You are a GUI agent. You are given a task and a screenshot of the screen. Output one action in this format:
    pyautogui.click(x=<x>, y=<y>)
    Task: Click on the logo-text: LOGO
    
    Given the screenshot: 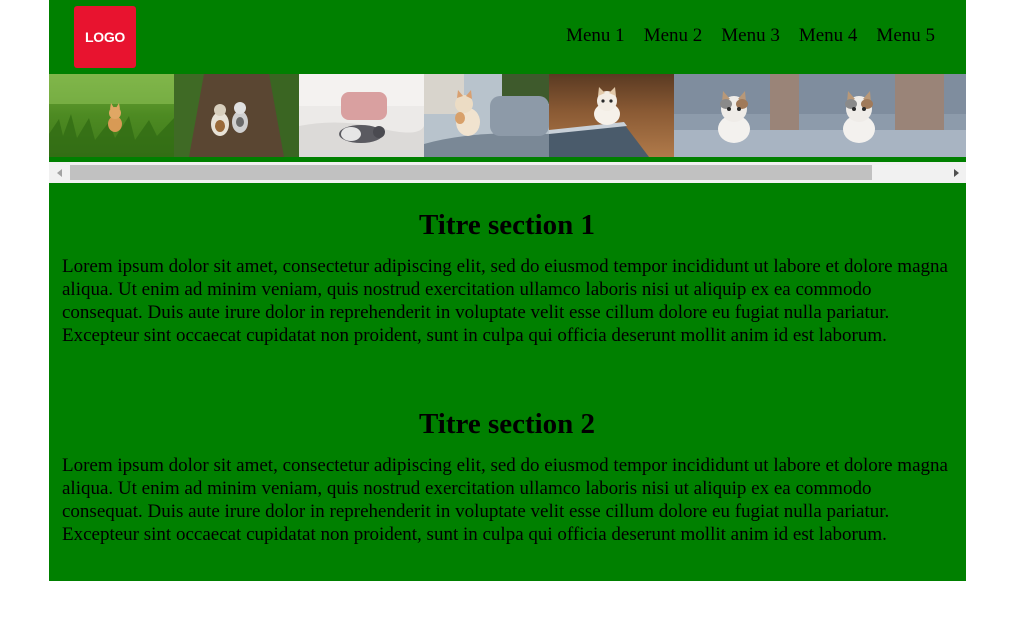 What is the action you would take?
    pyautogui.click(x=105, y=37)
    